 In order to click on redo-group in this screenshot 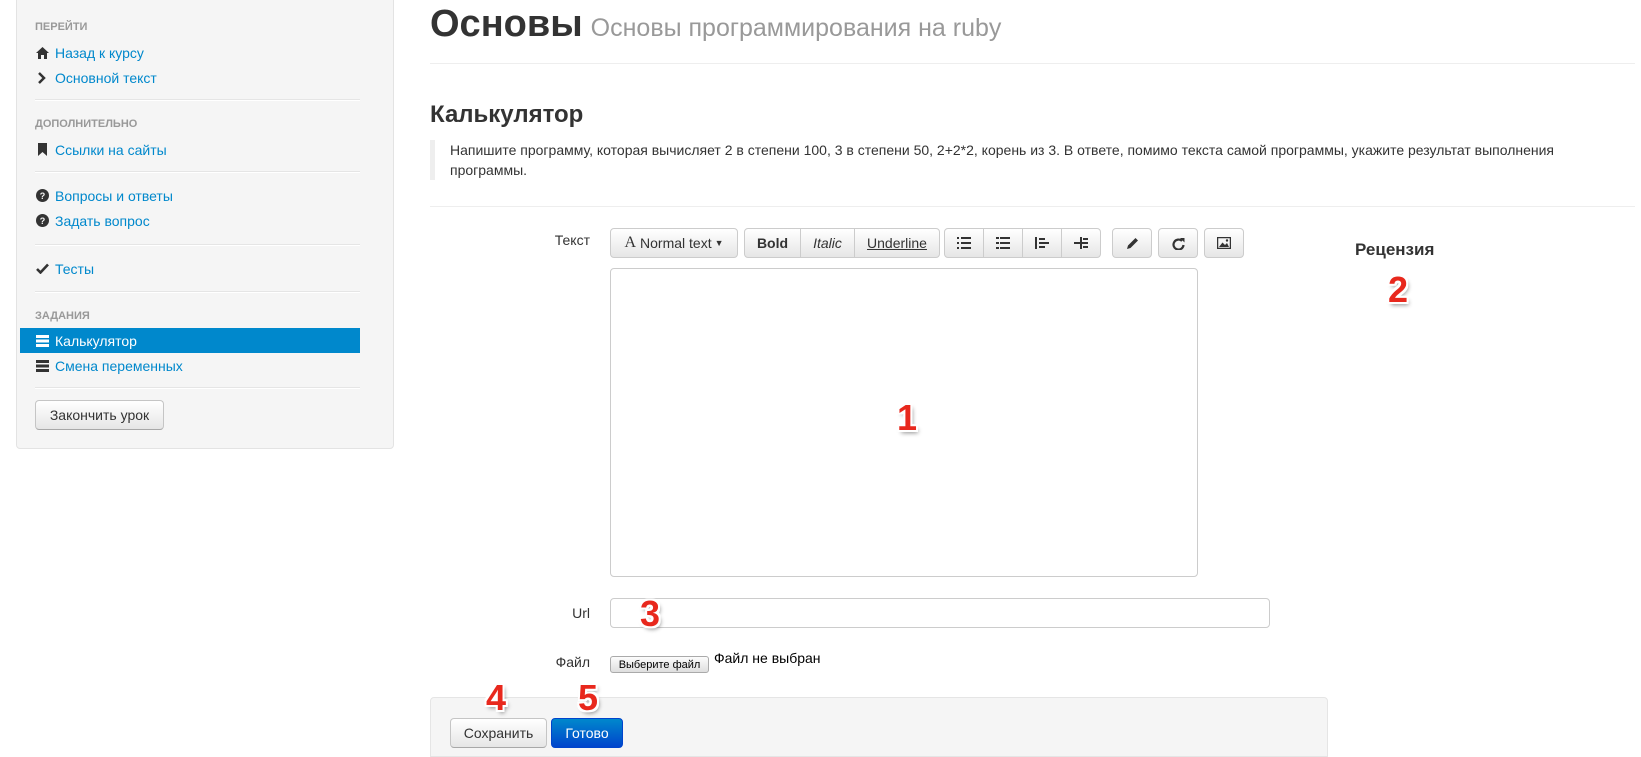, I will do `click(1178, 243)`.